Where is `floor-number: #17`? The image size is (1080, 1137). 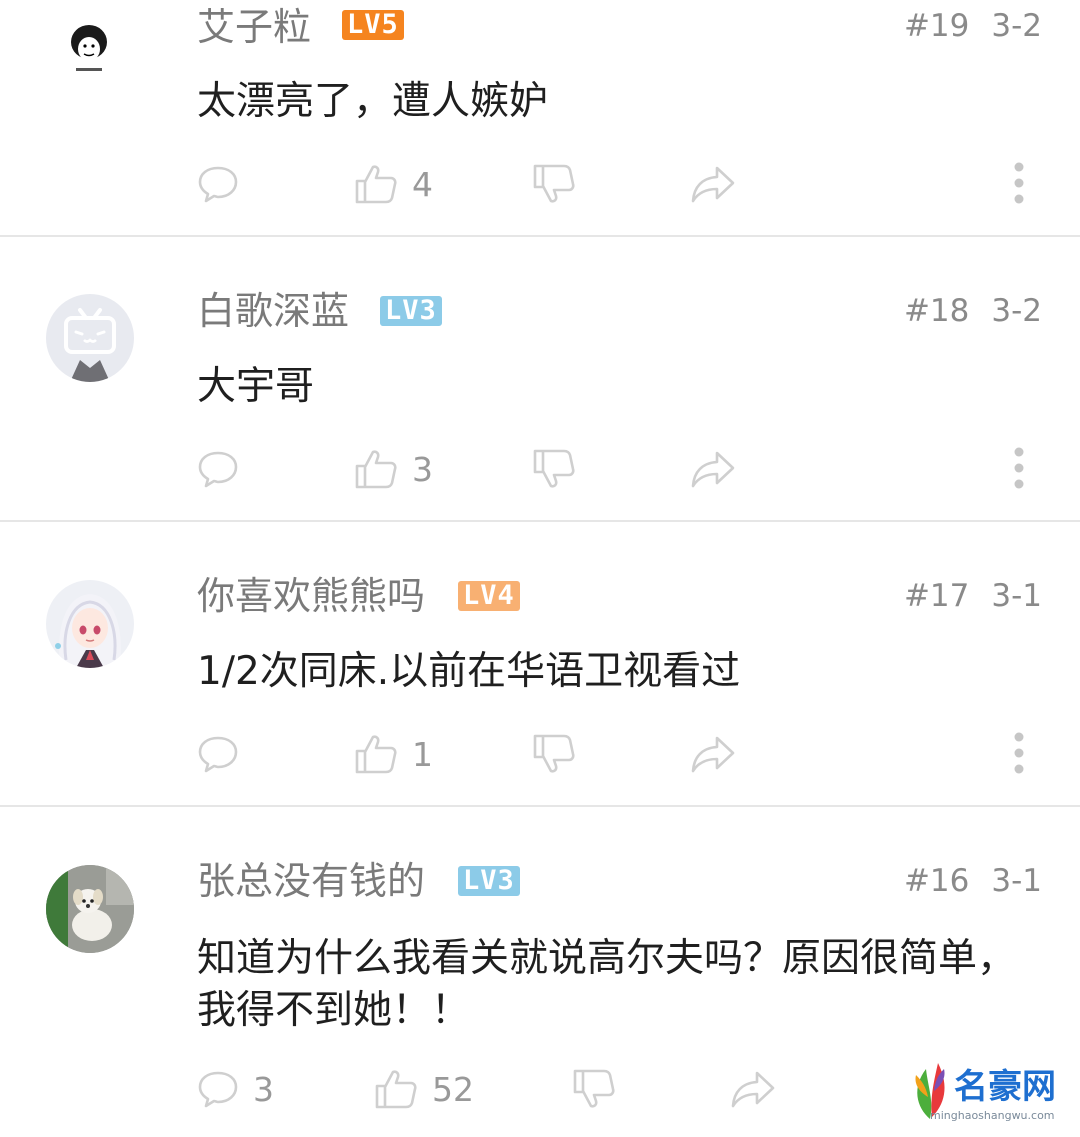
floor-number: #17 is located at coordinates (936, 596).